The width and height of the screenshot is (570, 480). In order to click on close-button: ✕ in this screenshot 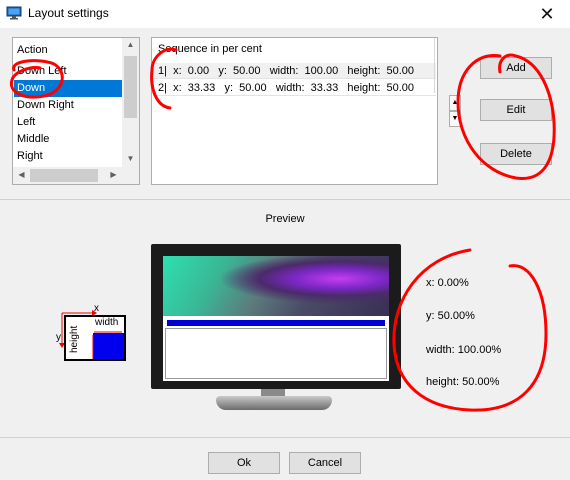, I will do `click(547, 14)`.